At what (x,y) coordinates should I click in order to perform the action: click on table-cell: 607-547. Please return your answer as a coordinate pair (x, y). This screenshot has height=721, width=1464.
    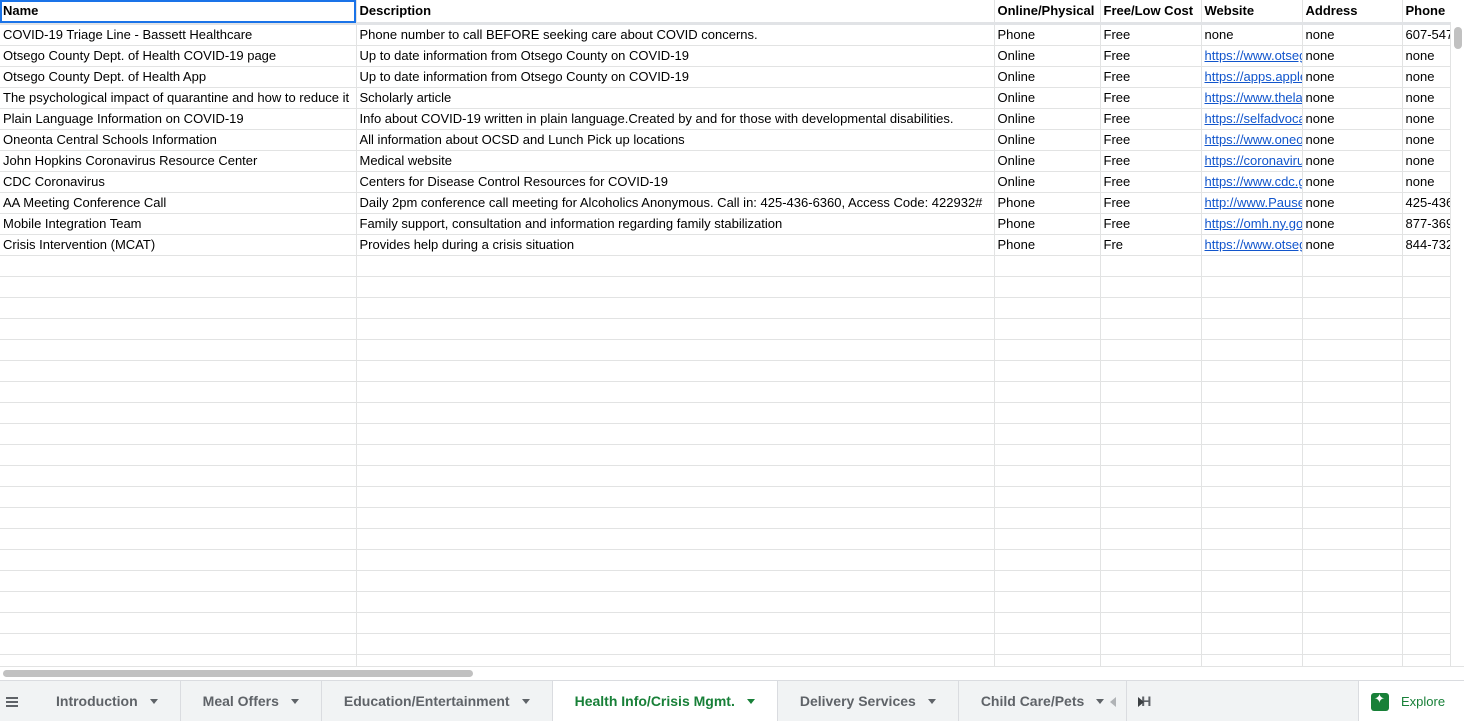
    Looking at the image, I should click on (1426, 34).